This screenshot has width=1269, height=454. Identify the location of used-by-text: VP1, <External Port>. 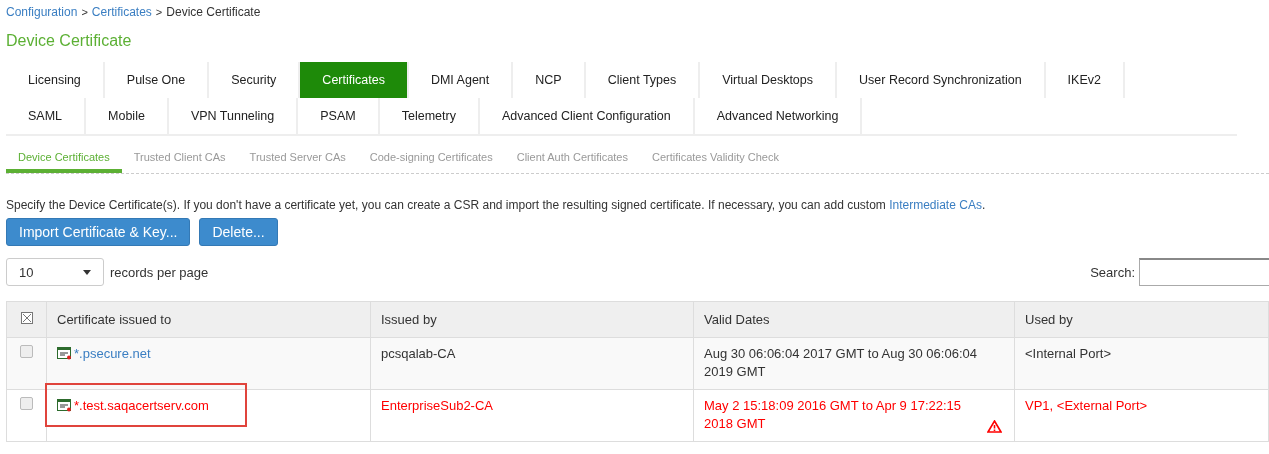
(1086, 405).